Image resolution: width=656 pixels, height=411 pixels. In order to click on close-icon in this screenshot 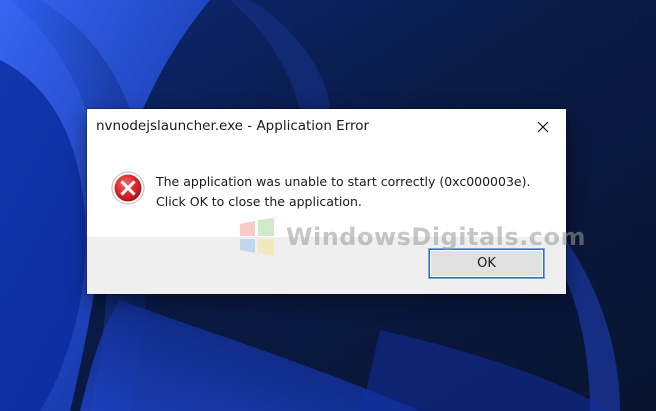, I will do `click(543, 127)`.